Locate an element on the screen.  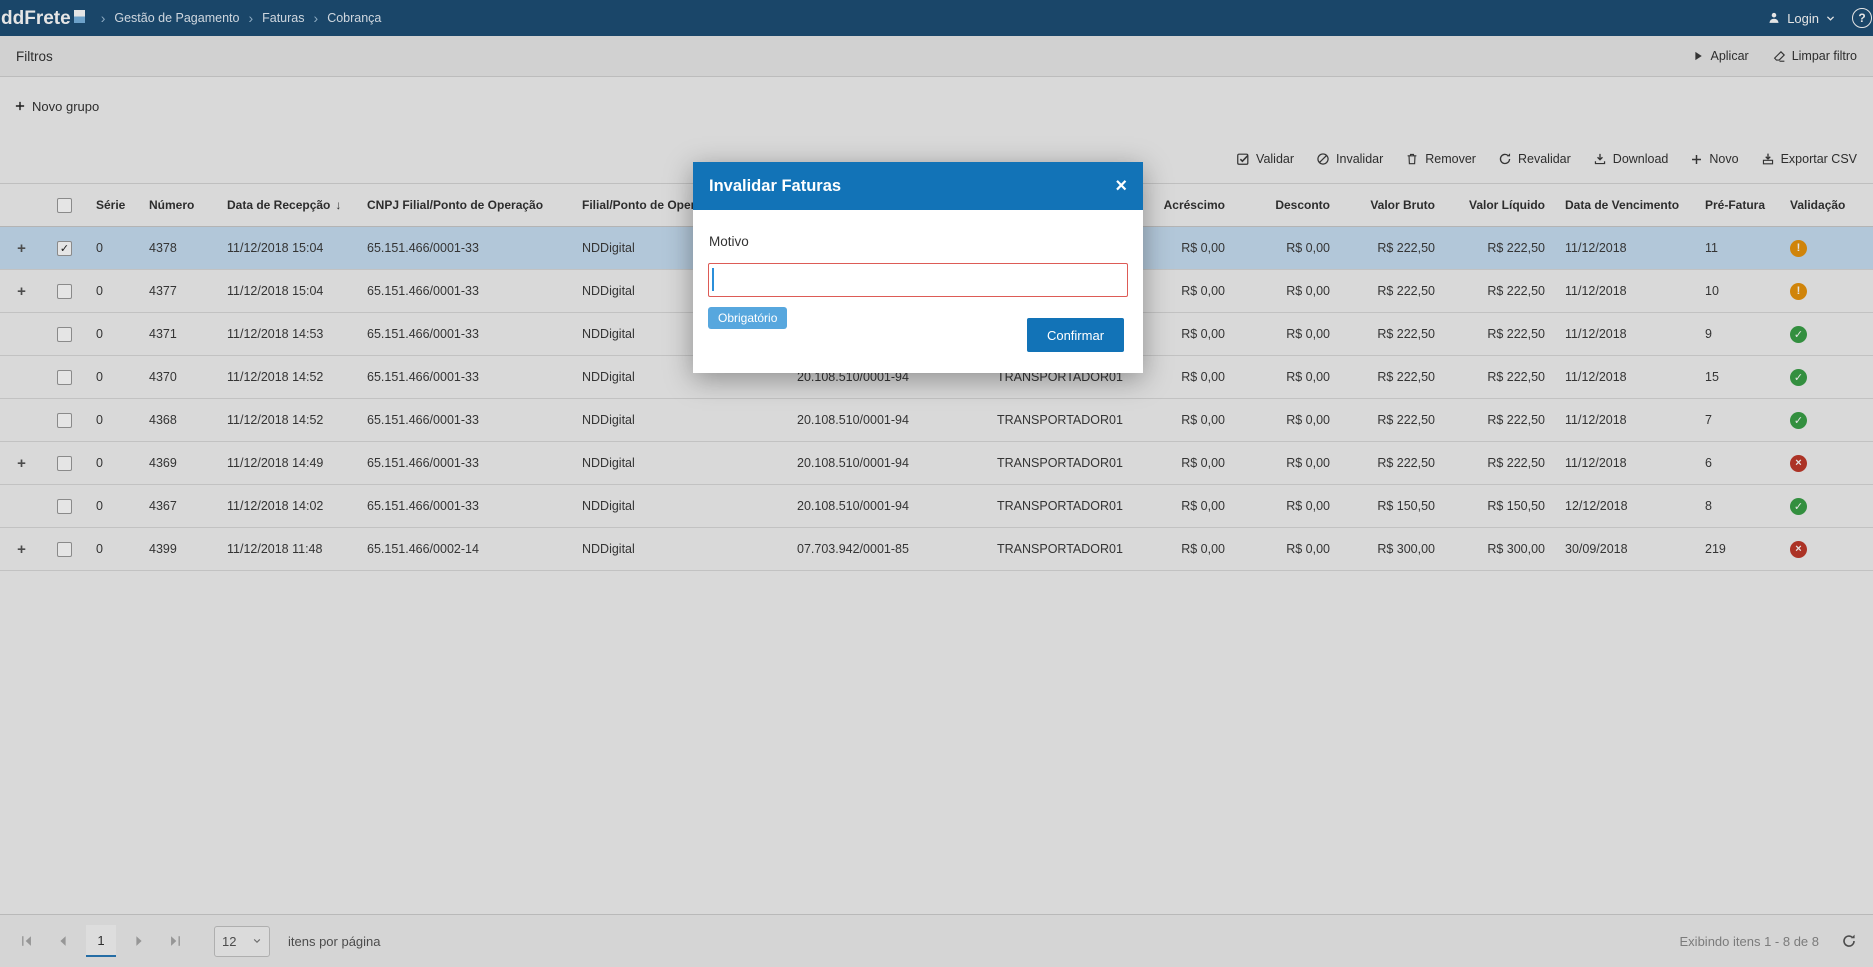
confirm-button: Confirmar is located at coordinates (1075, 335).